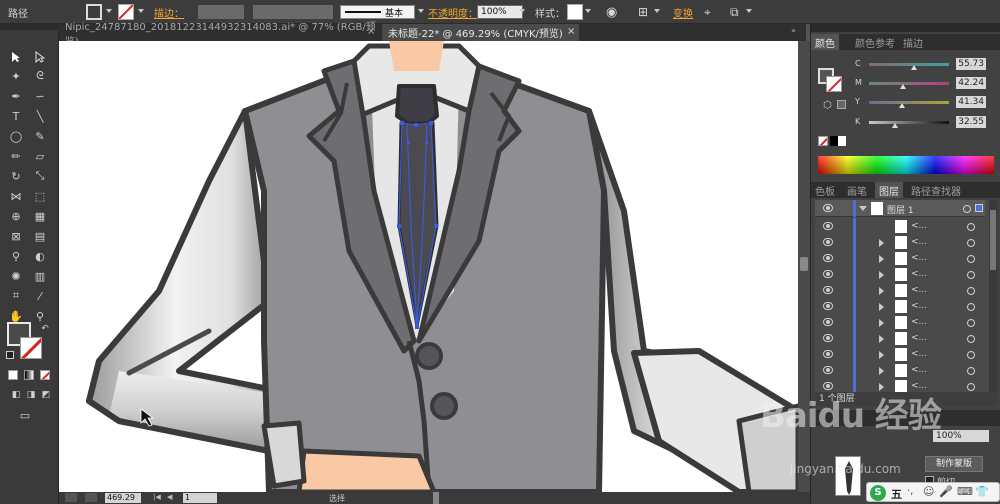 The height and width of the screenshot is (504, 1000). What do you see at coordinates (993, 296) in the screenshot?
I see `layers-scrollbar` at bounding box center [993, 296].